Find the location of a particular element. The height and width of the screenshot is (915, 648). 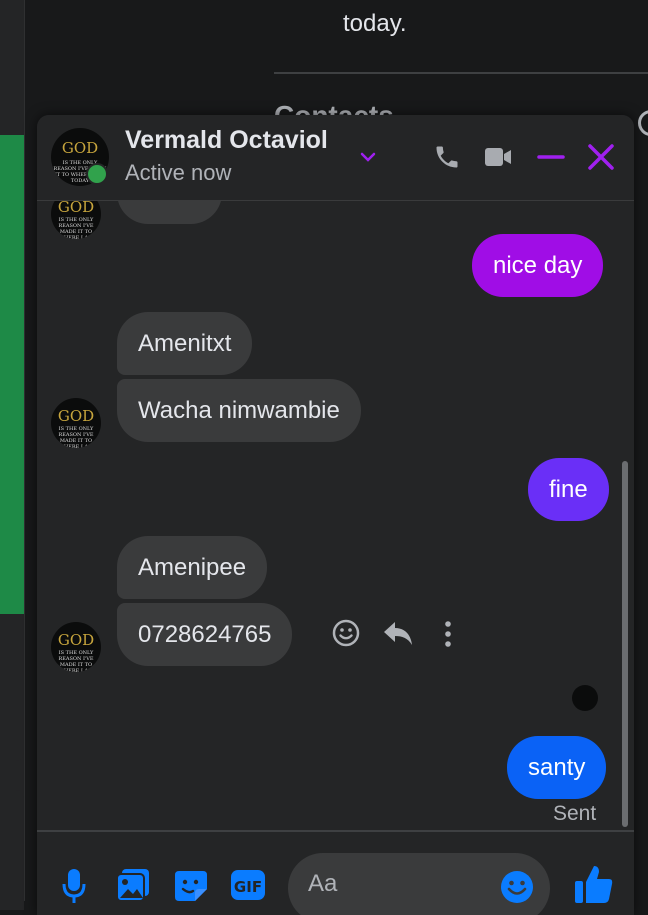

chevron-down-icon is located at coordinates (368, 157).